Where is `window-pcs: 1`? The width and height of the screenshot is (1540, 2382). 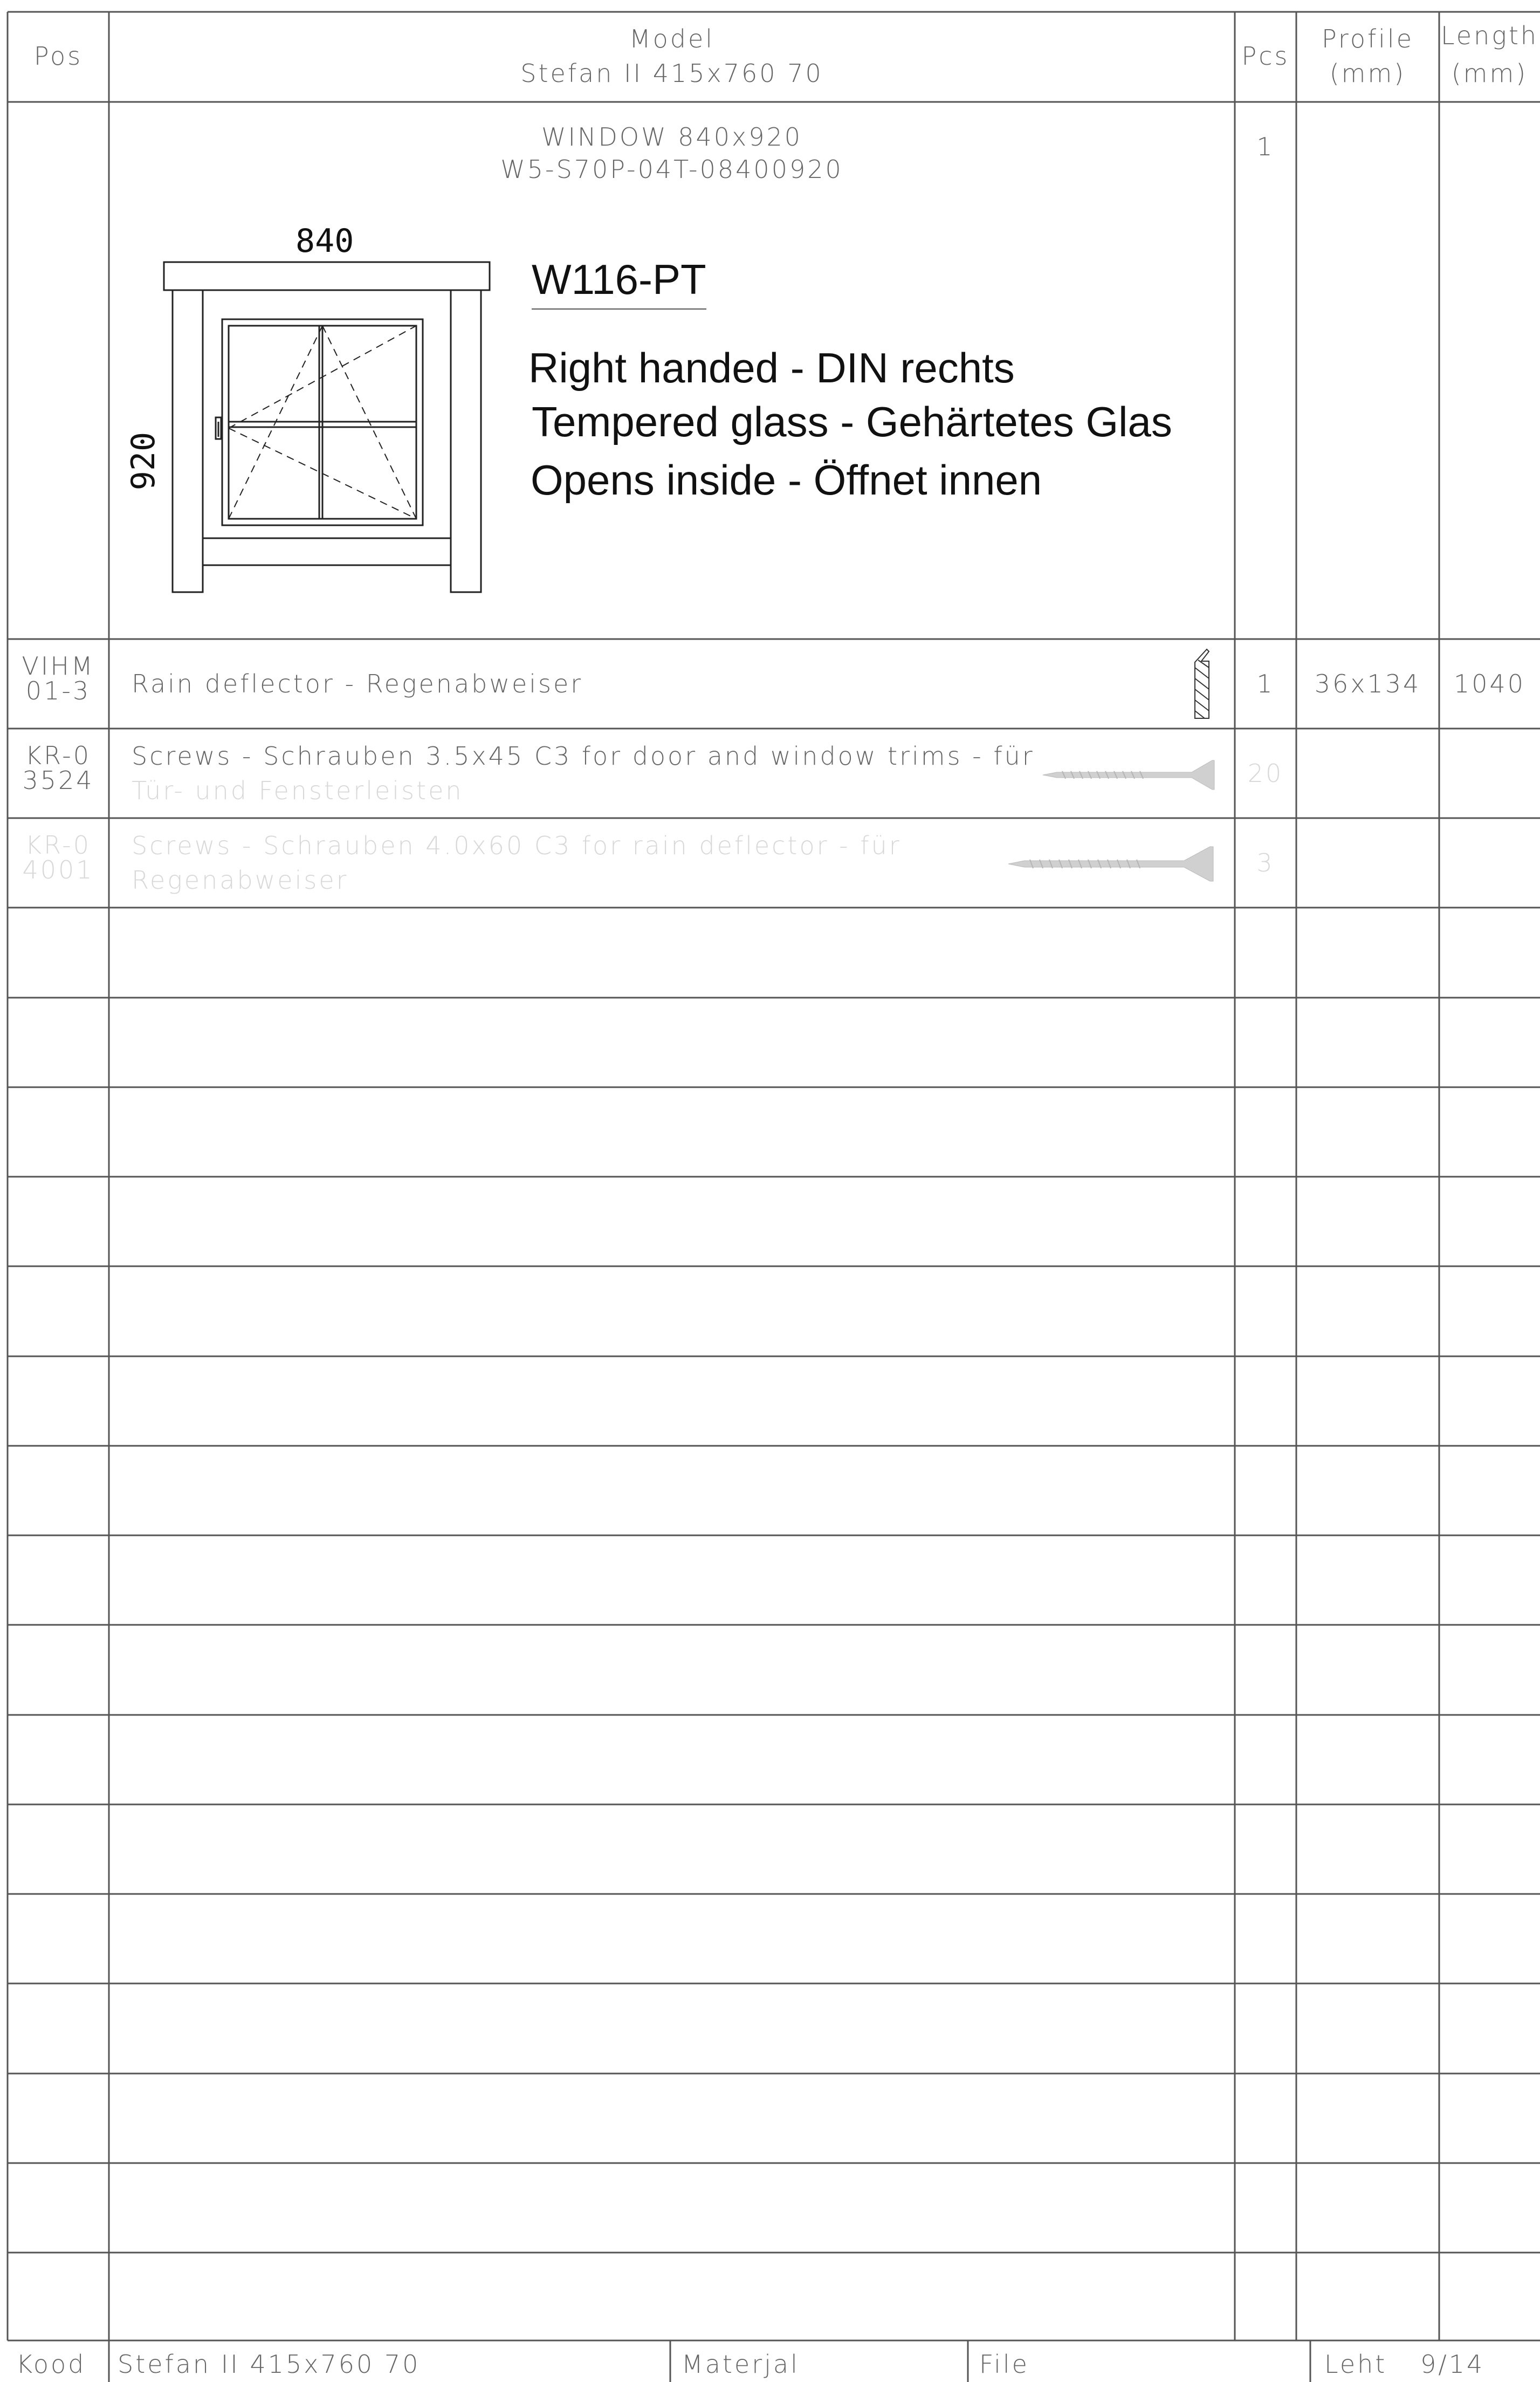 window-pcs: 1 is located at coordinates (1265, 146).